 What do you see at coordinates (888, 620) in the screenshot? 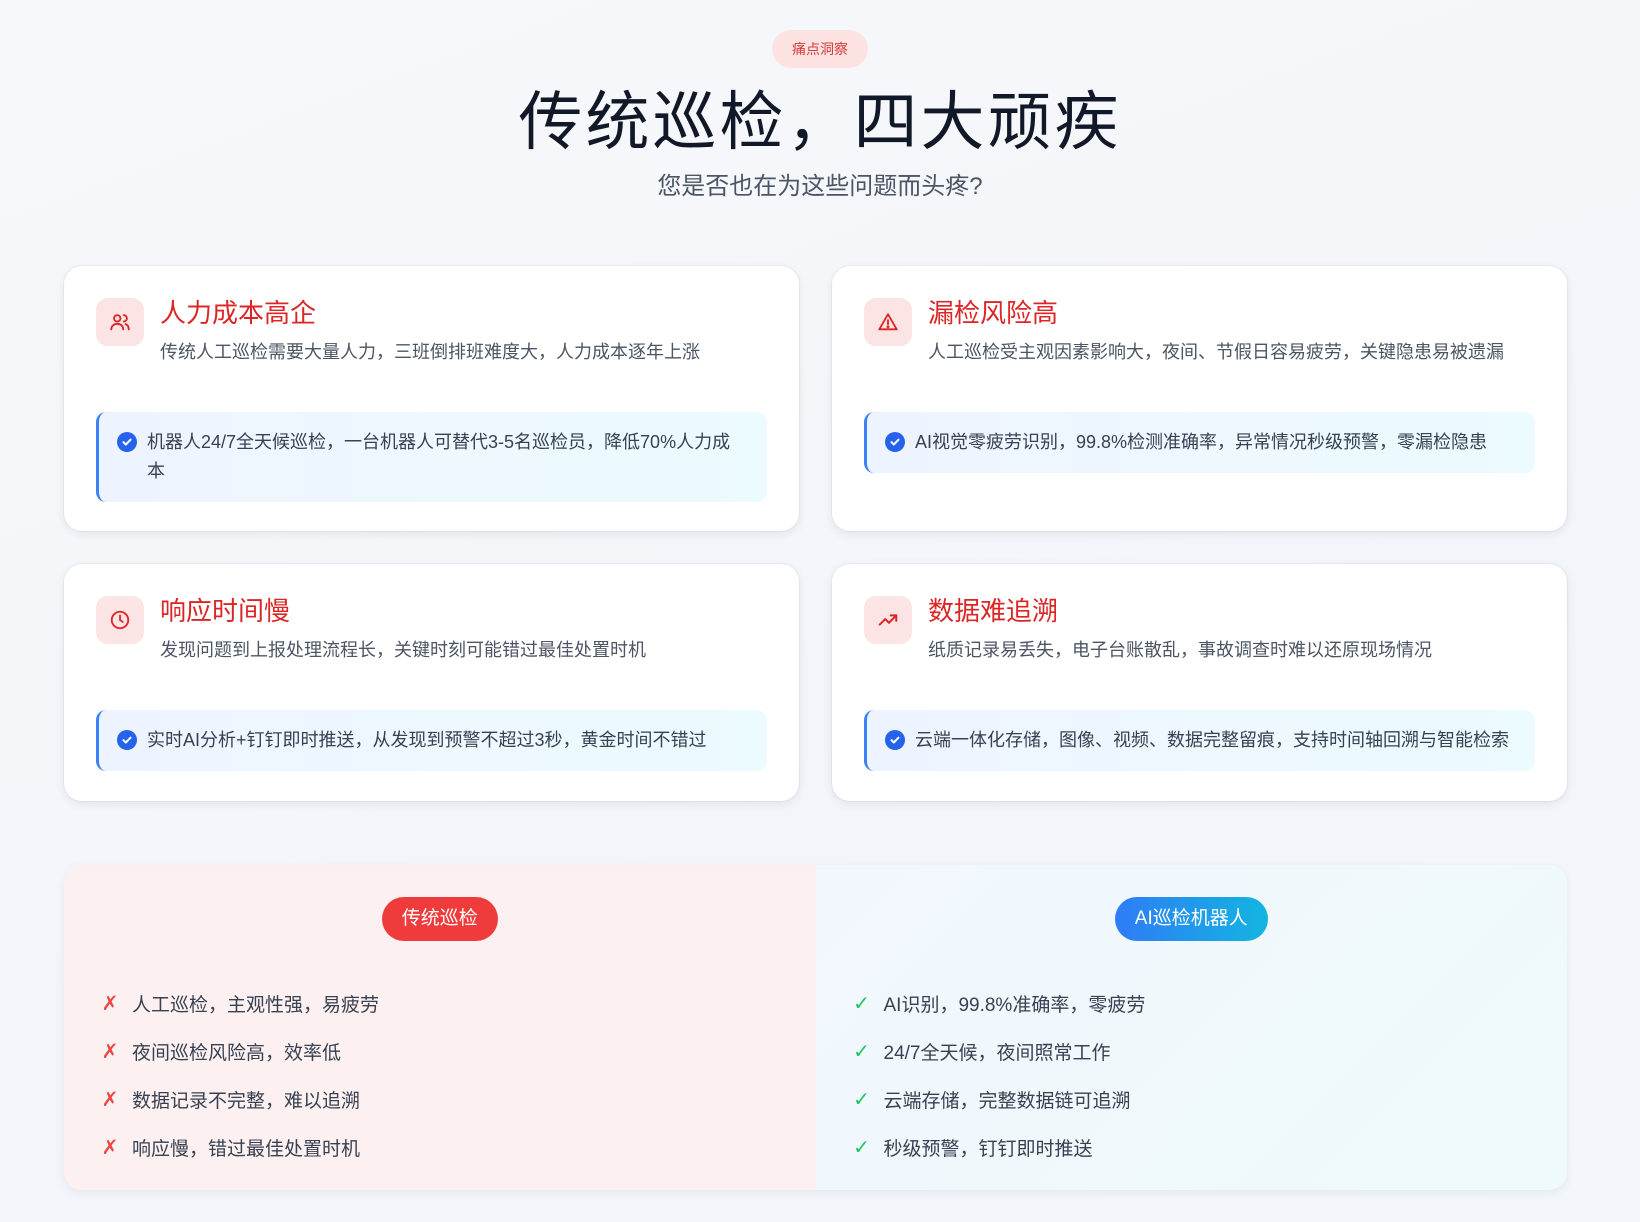
I see `trending-icon` at bounding box center [888, 620].